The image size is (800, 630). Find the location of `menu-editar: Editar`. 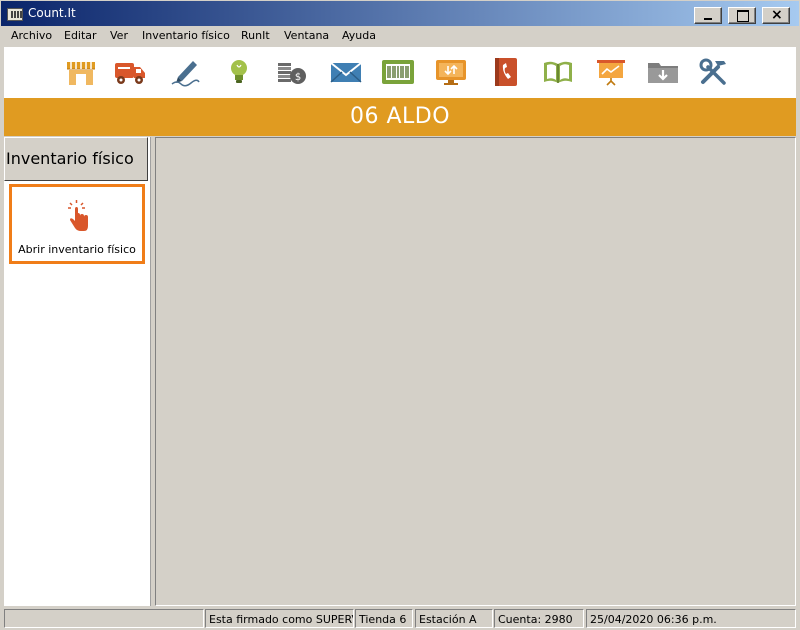

menu-editar: Editar is located at coordinates (80, 35).